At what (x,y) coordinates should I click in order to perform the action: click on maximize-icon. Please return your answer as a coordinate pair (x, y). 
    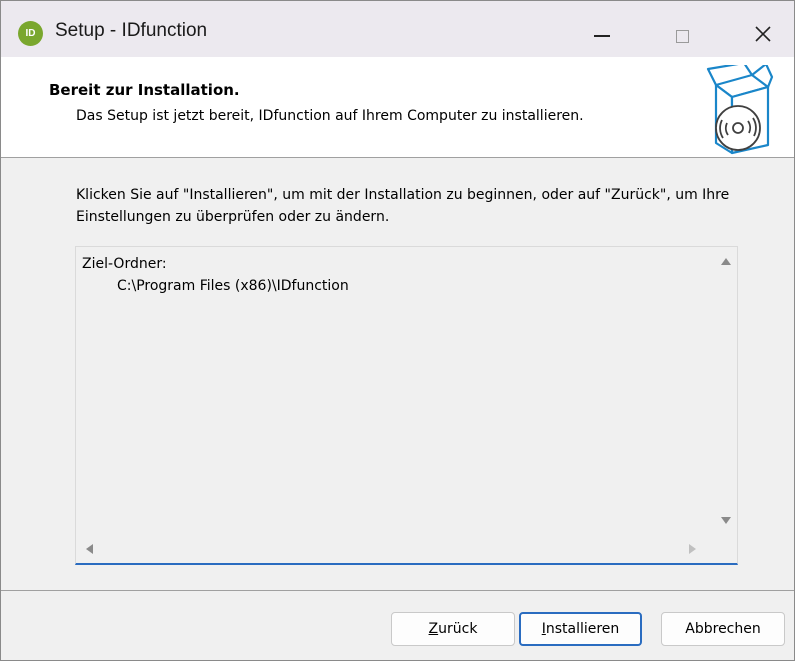
    Looking at the image, I should click on (682, 36).